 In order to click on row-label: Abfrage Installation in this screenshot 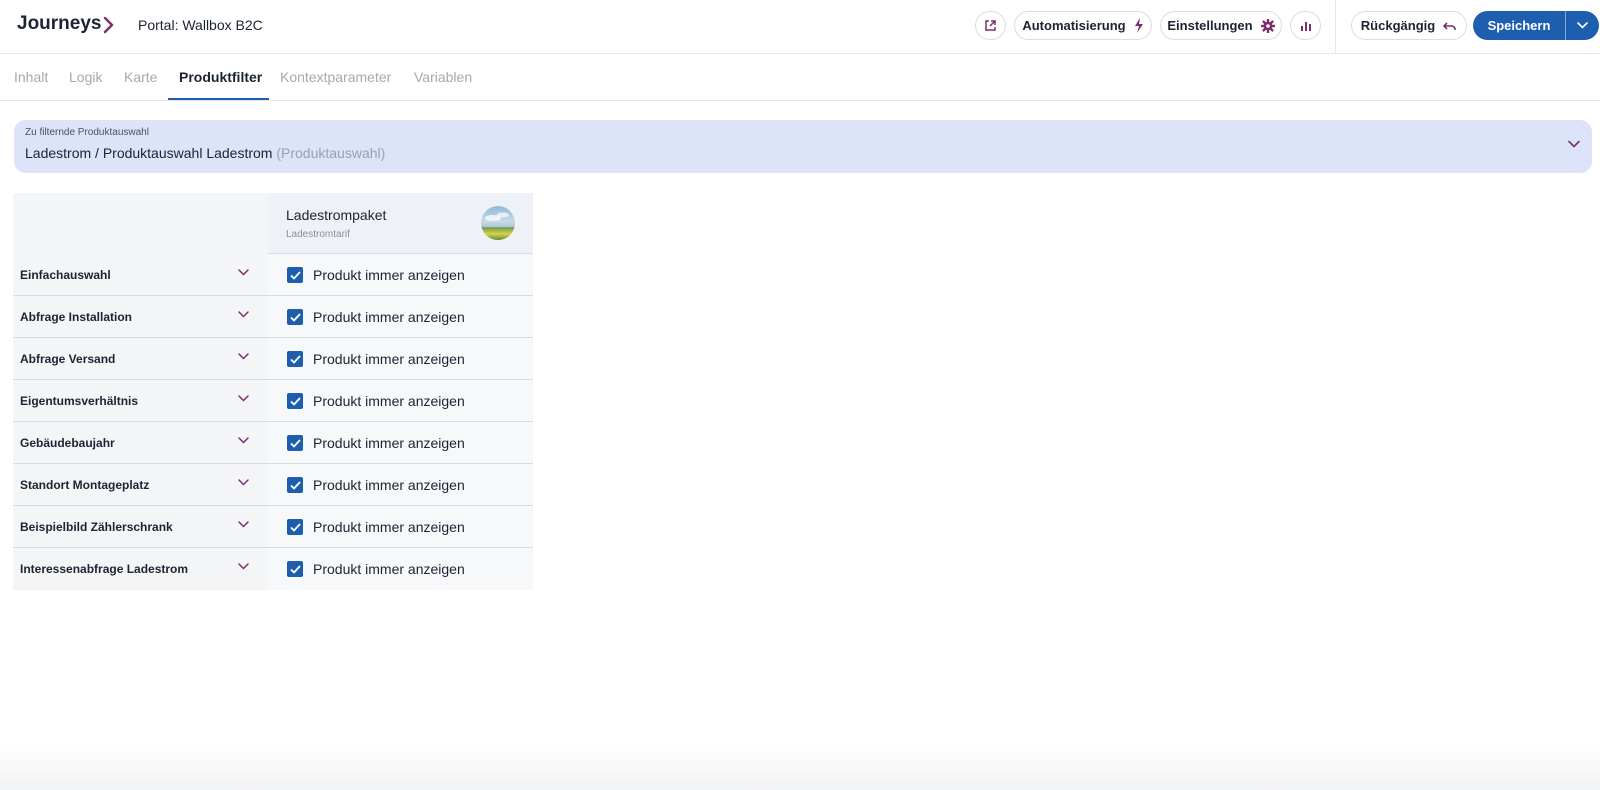, I will do `click(76, 317)`.